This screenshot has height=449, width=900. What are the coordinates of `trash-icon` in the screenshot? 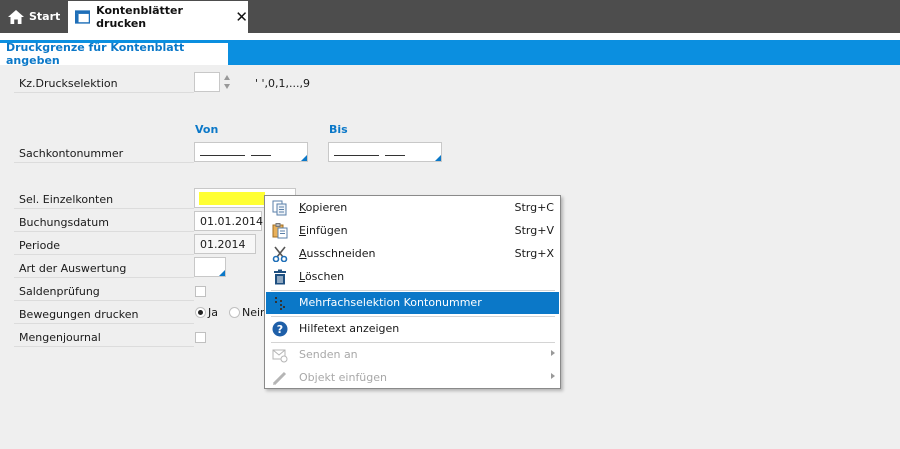 It's located at (280, 277).